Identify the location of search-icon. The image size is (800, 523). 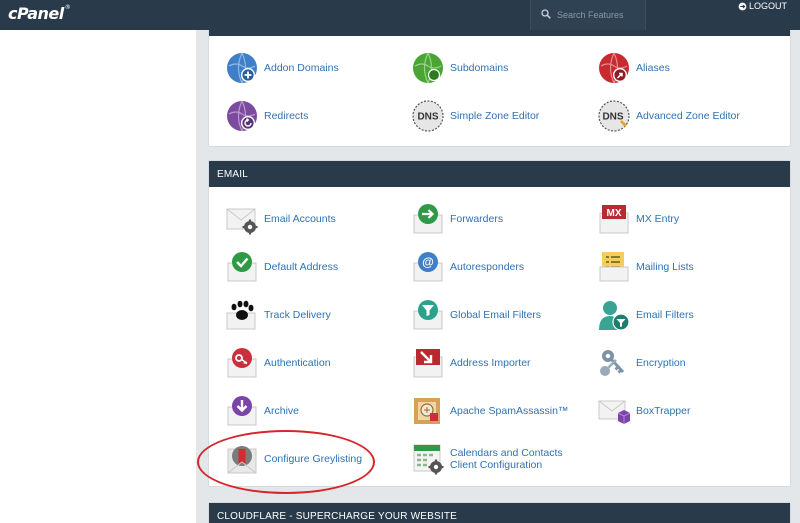
(546, 14).